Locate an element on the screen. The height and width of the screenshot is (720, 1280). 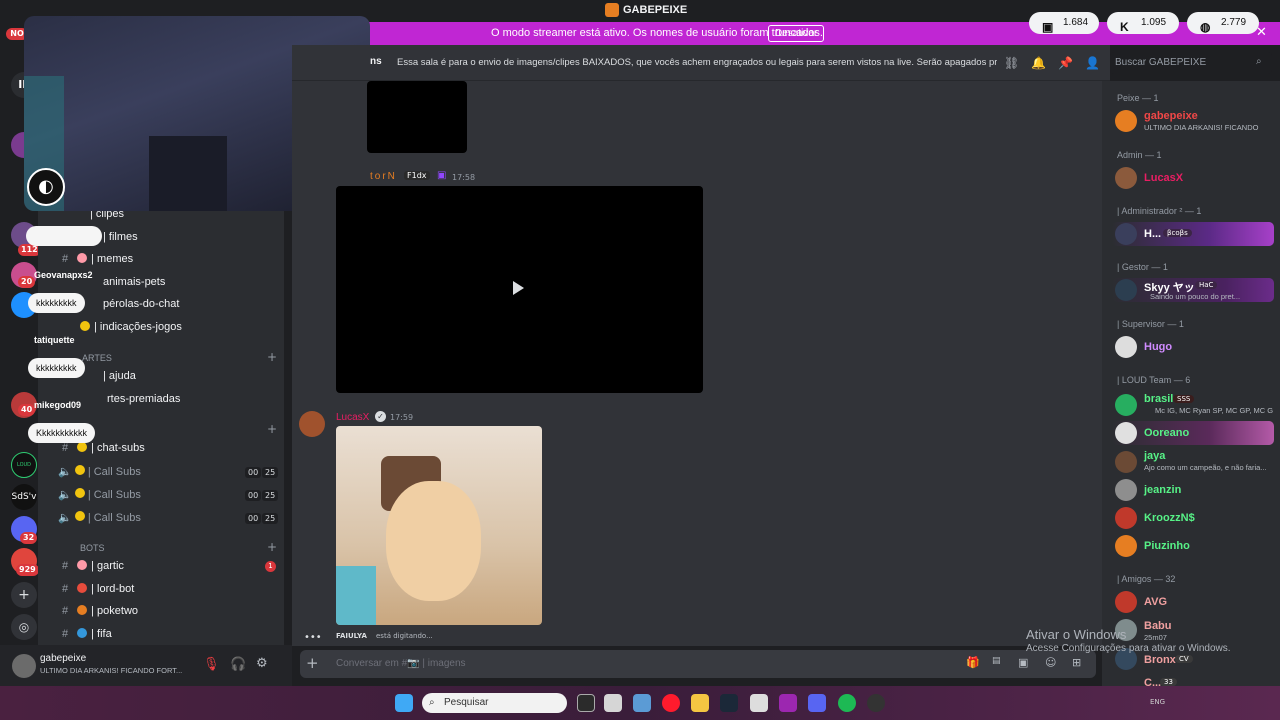
typing-user: FAIULYA is located at coordinates (351, 636).